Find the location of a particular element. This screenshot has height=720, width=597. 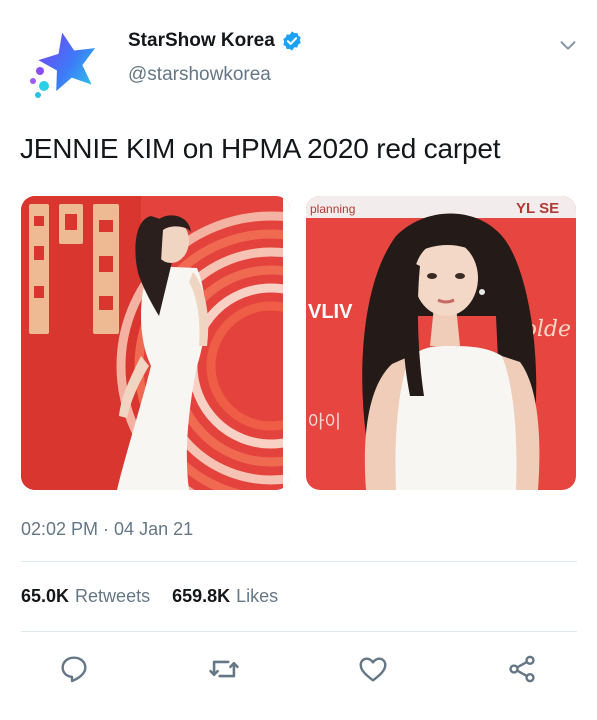

reply-button is located at coordinates (74, 669).